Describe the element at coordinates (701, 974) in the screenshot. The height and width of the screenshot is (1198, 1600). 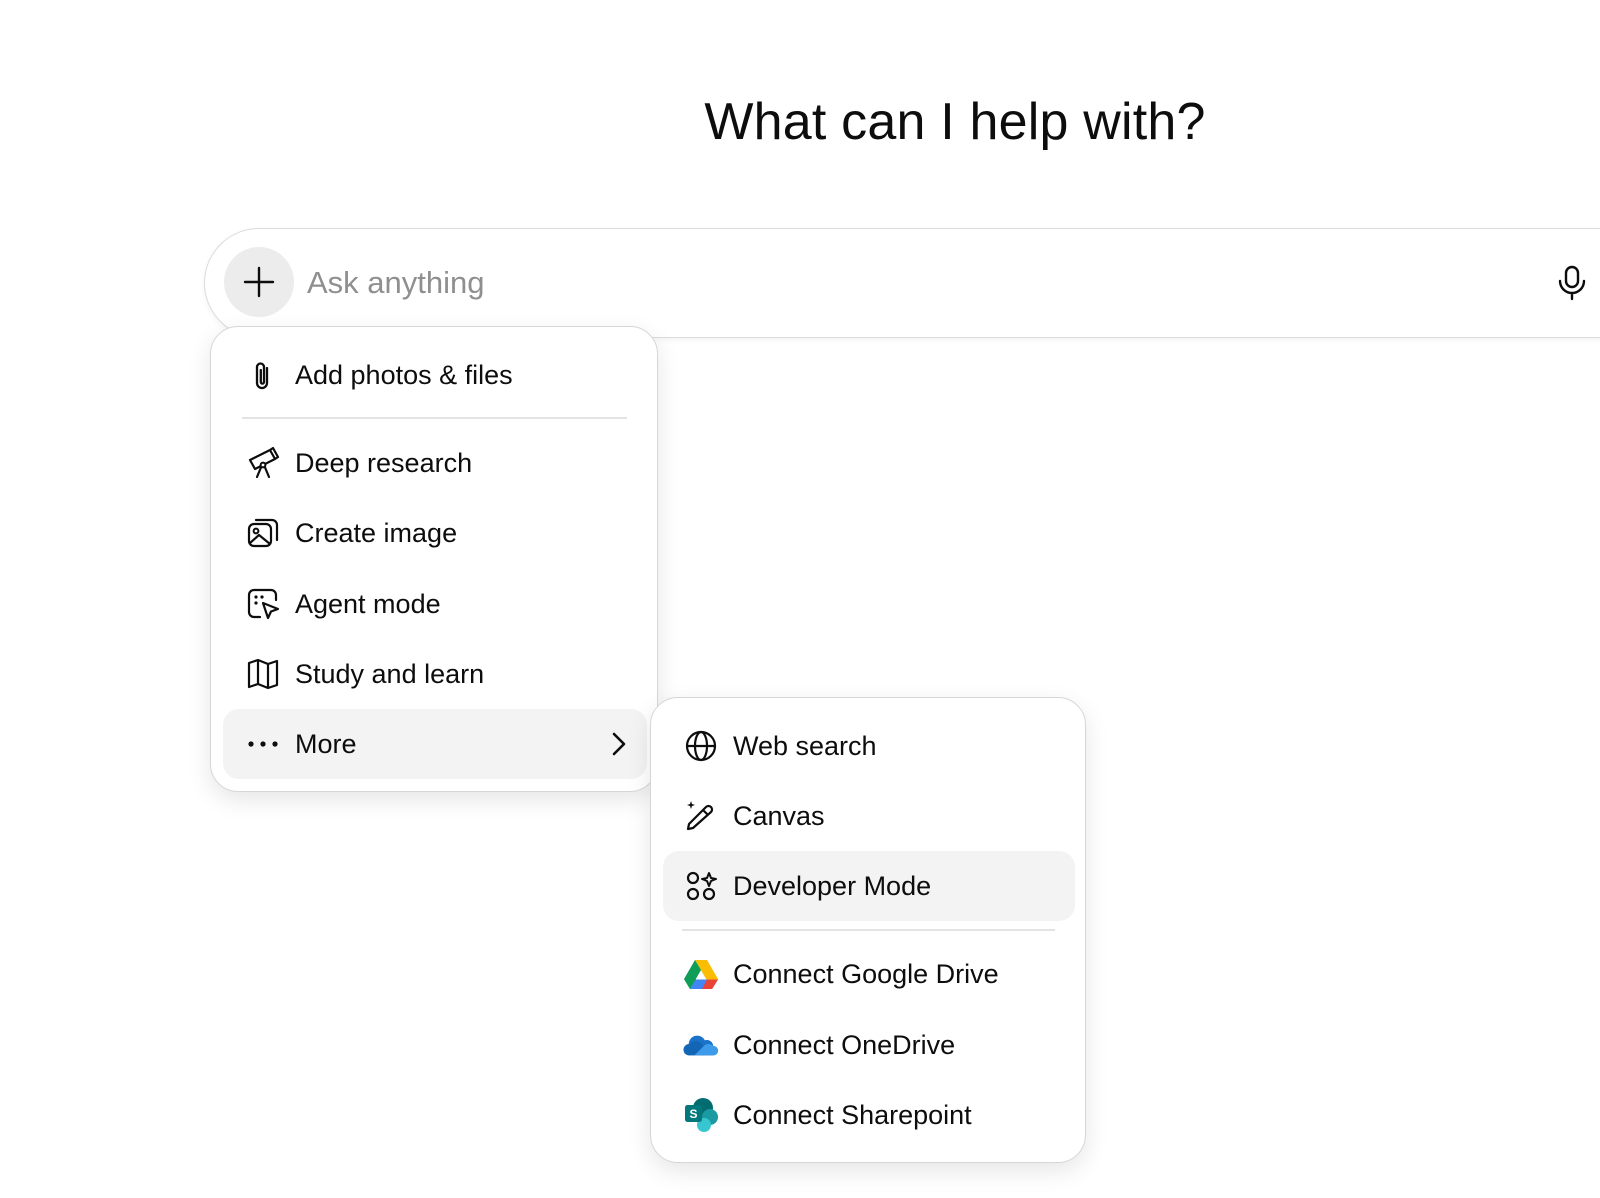
I see `google-drive-icon` at that location.